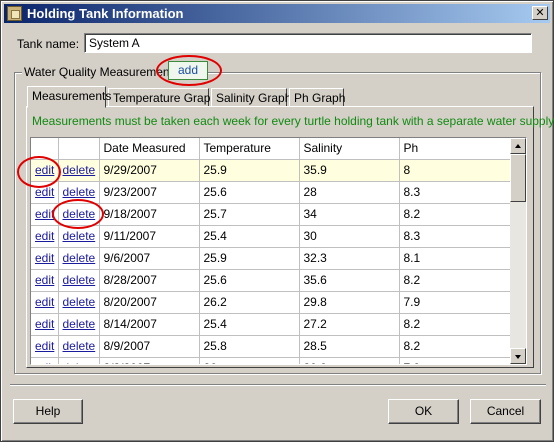 This screenshot has height=442, width=554. I want to click on header-date-measured: Date Measured, so click(149, 149).